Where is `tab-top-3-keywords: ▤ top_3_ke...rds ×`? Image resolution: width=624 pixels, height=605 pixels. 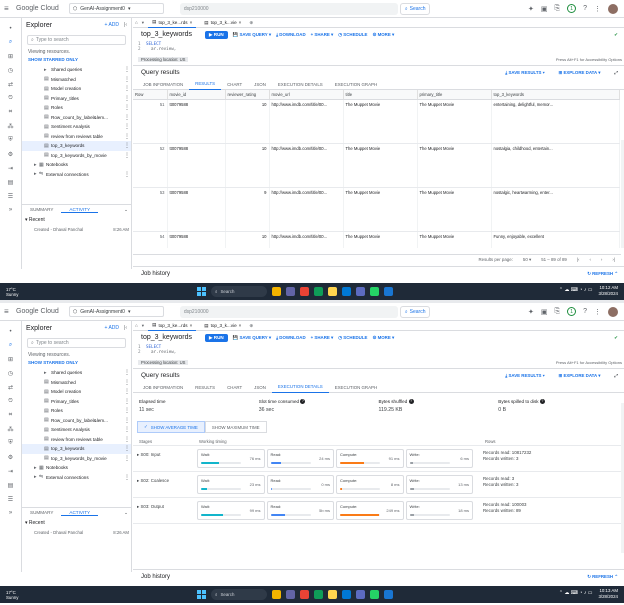 tab-top-3-keywords: ▤ top_3_ke...rds × is located at coordinates (172, 326).